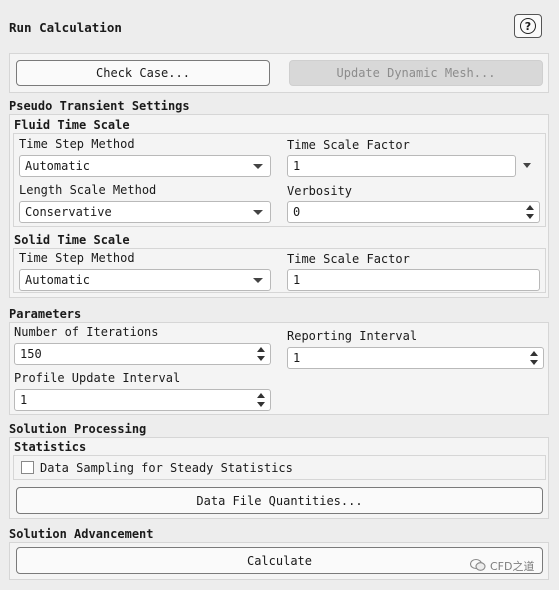 This screenshot has height=590, width=559. What do you see at coordinates (145, 280) in the screenshot?
I see `solid-time-step-method-select: Automatic` at bounding box center [145, 280].